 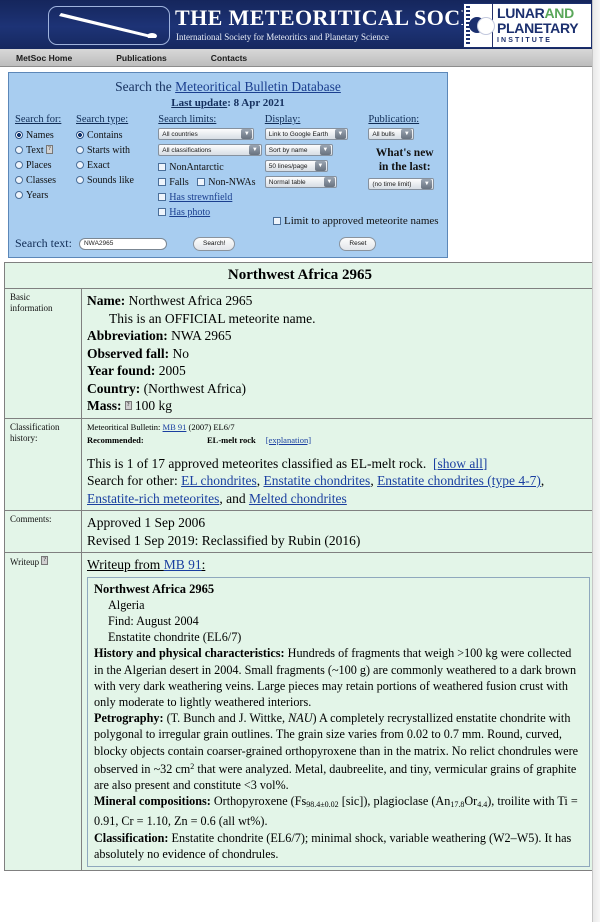 What do you see at coordinates (128, 405) in the screenshot?
I see `mass-help-icon: ?` at bounding box center [128, 405].